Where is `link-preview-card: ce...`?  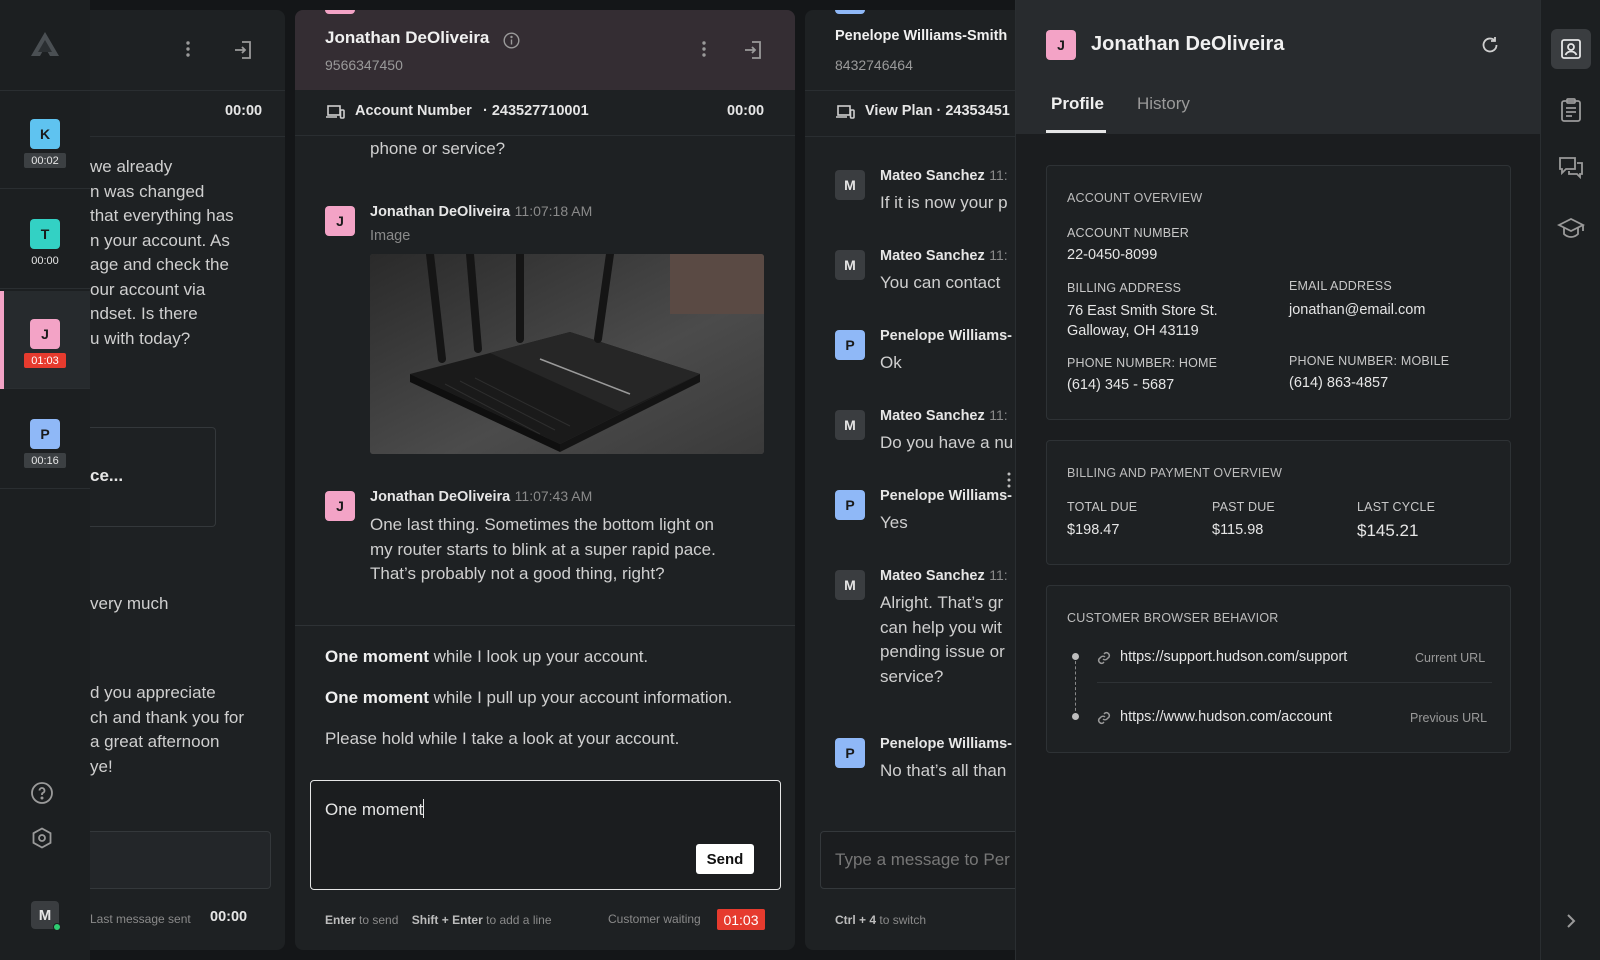 link-preview-card: ce... is located at coordinates (153, 477).